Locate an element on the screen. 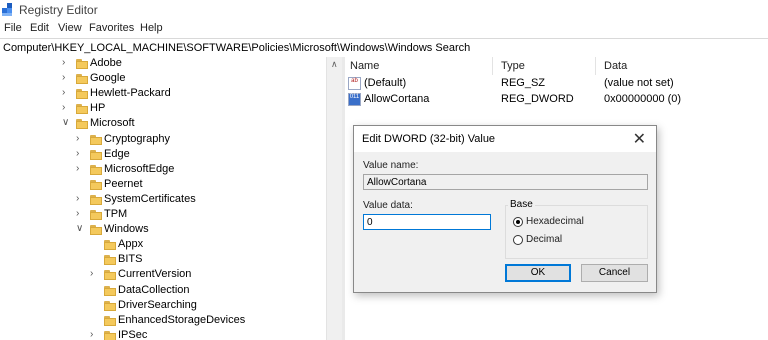 The image size is (768, 340). dword-value-icon: 011 is located at coordinates (354, 99).